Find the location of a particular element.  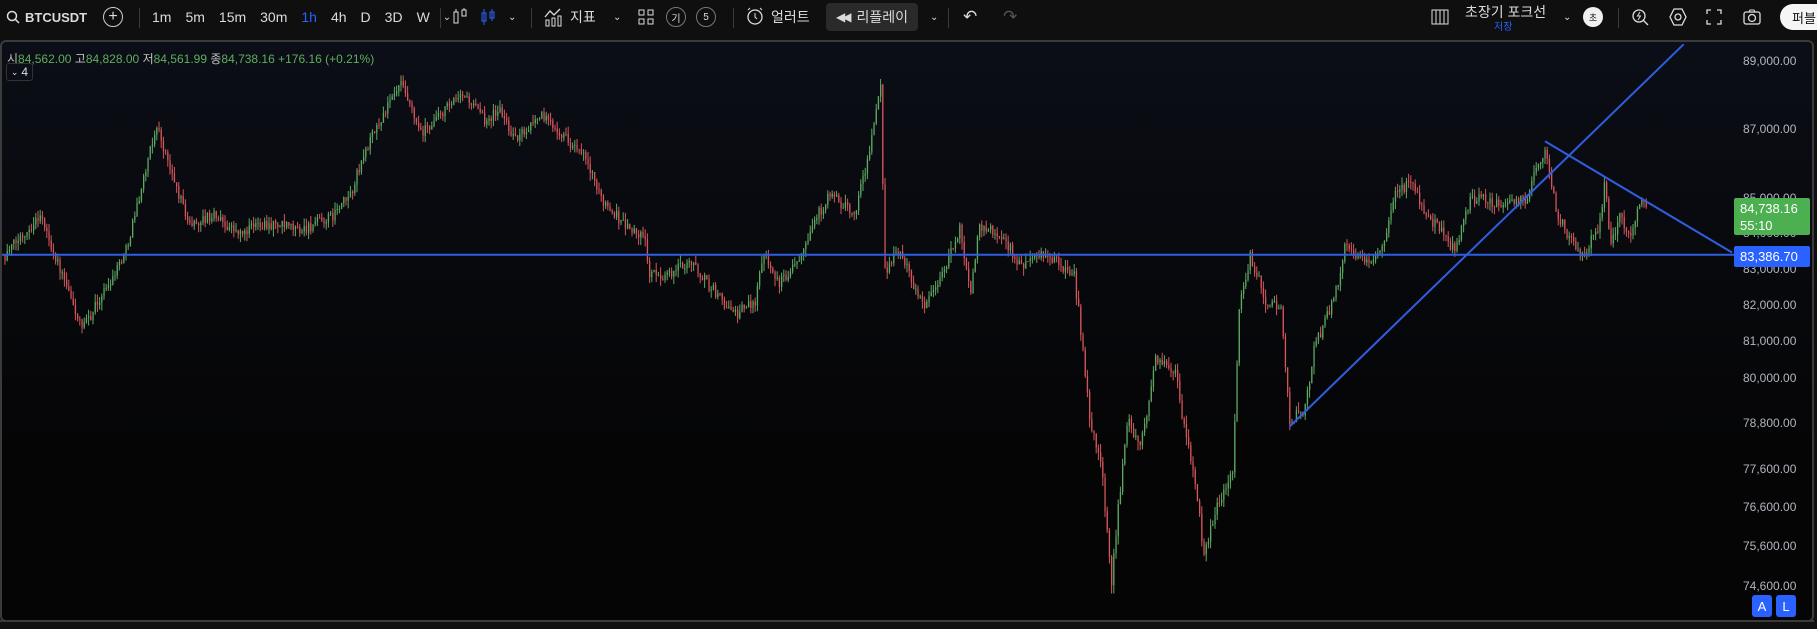

close-label: 종 is located at coordinates (216, 59).